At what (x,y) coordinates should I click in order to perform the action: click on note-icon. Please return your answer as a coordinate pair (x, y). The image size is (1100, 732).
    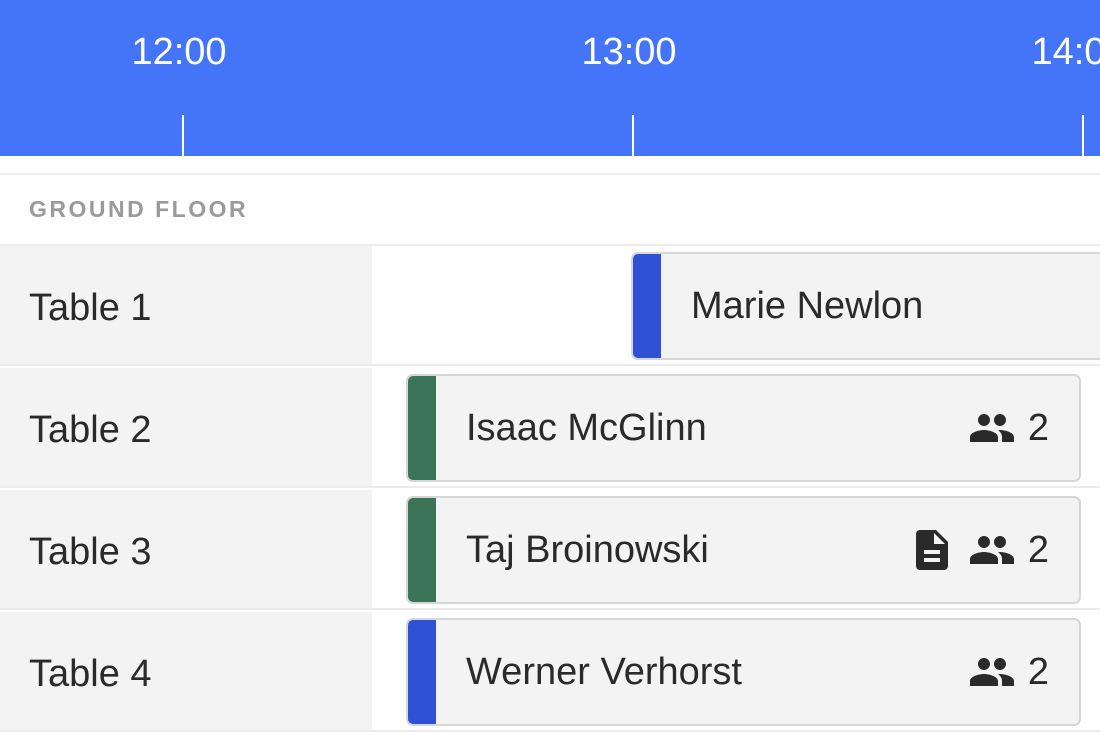
    Looking at the image, I should click on (932, 550).